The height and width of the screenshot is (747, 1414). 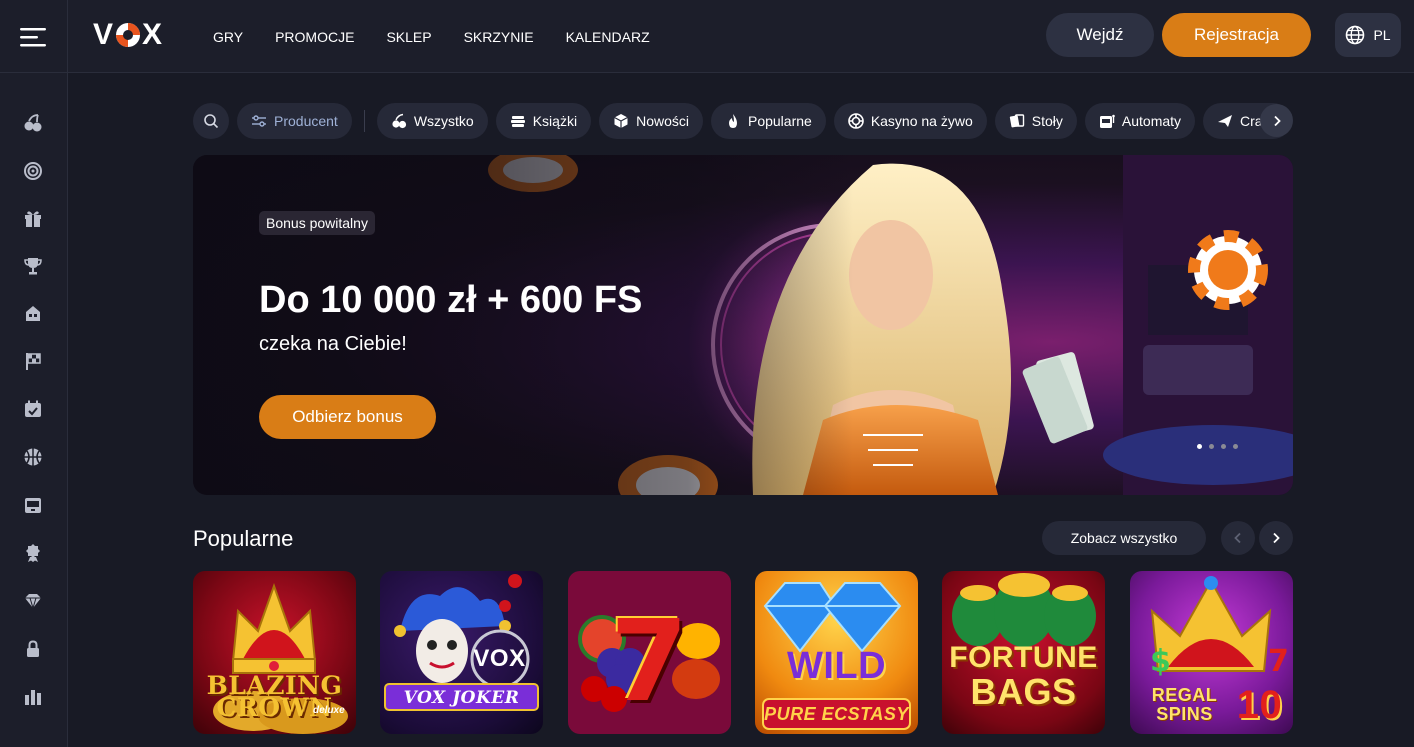 I want to click on category-label: Nowości, so click(x=662, y=121).